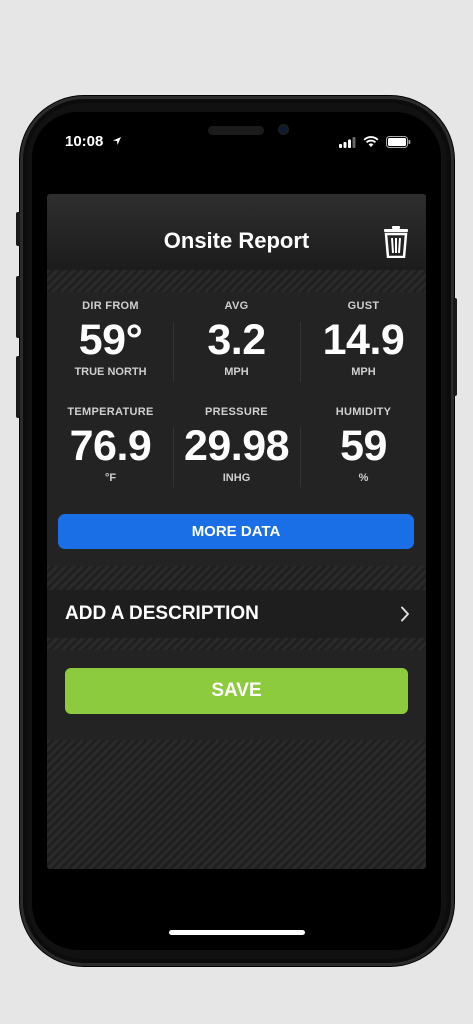 The image size is (473, 1024). What do you see at coordinates (363, 412) in the screenshot?
I see `stat-label: HUMIDITY` at bounding box center [363, 412].